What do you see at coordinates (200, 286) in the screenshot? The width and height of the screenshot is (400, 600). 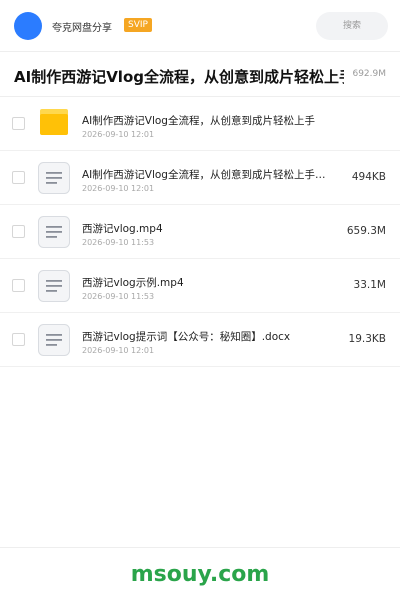 I see `list-item: 西游记vlog示例.mp4 2026-09-10 11:53 33.1M` at bounding box center [200, 286].